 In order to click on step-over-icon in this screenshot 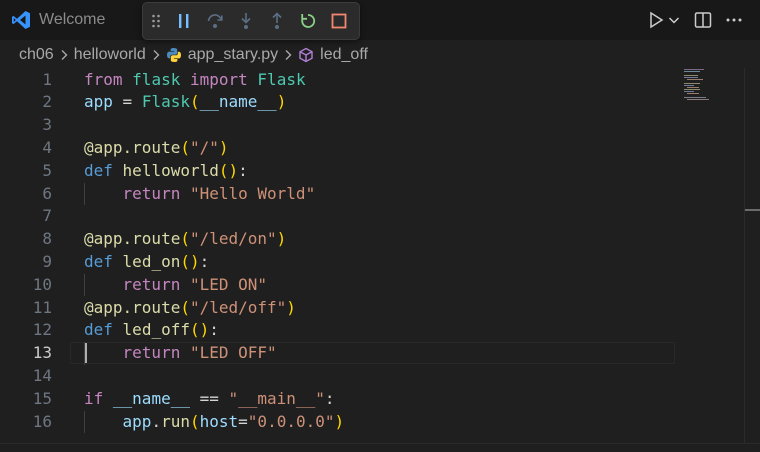, I will do `click(215, 21)`.